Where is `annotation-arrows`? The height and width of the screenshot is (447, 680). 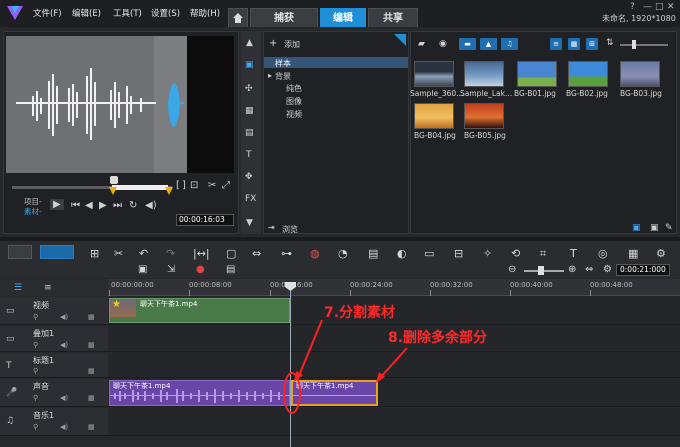 annotation-arrows is located at coordinates (351, 351).